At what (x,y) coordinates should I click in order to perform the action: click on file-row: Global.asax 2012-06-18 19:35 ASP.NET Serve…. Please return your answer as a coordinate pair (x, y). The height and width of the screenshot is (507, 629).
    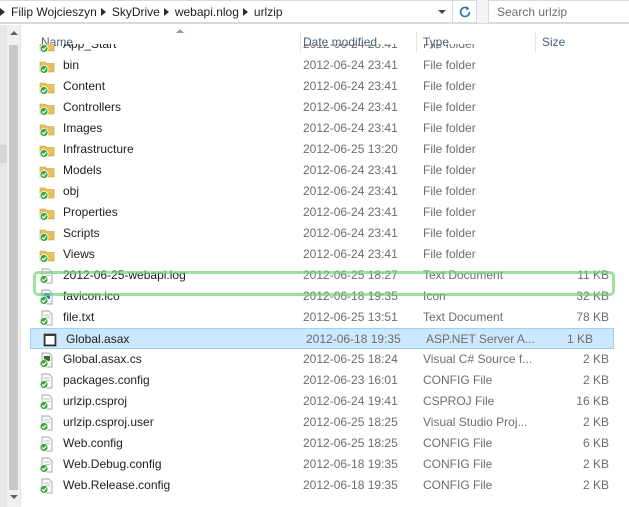
    Looking at the image, I should click on (322, 338).